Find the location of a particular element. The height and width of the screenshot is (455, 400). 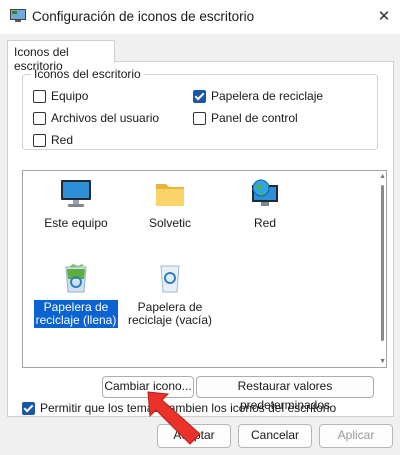

restore-defaults-button: Restaurar valores predeterminados is located at coordinates (285, 394).